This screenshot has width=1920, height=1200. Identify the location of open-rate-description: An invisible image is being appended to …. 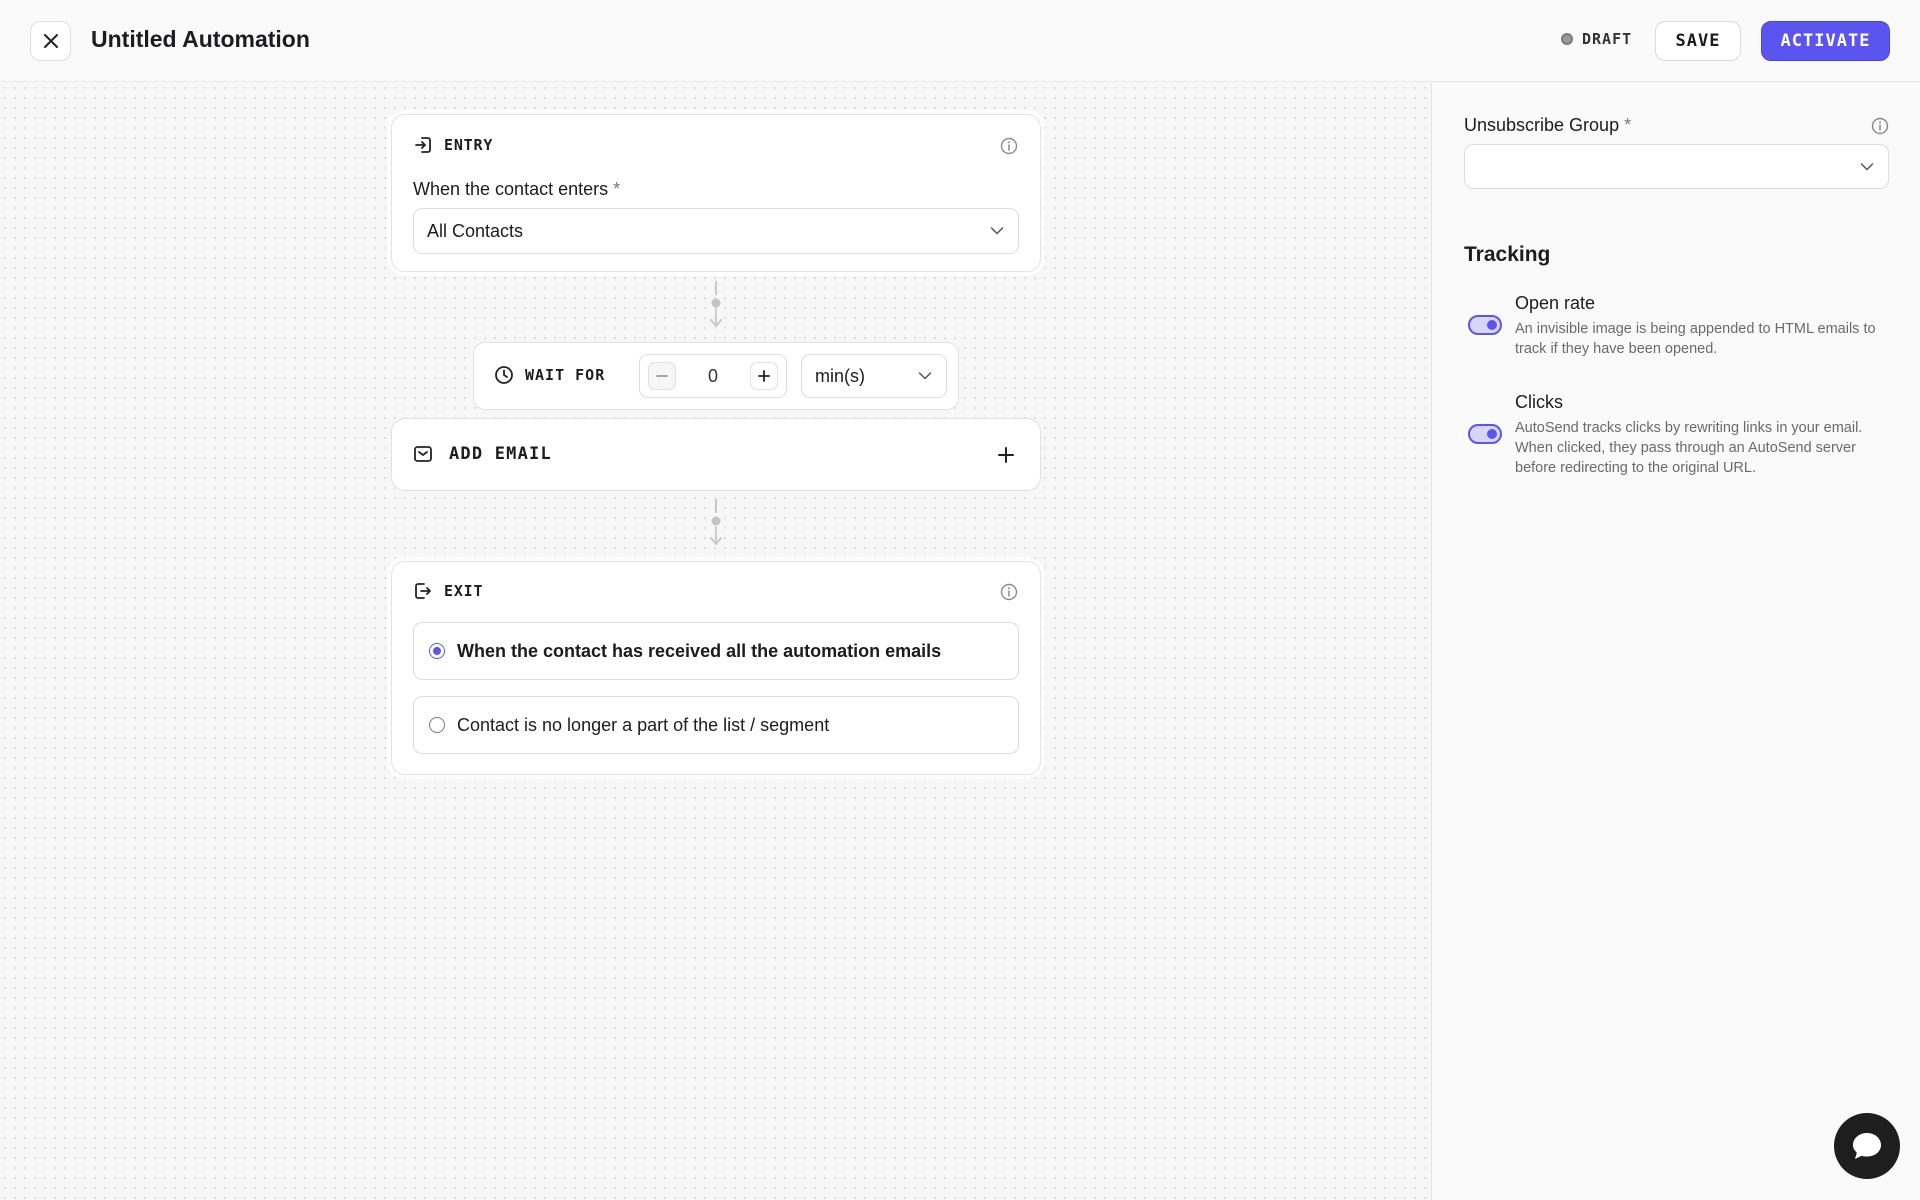
(1695, 339).